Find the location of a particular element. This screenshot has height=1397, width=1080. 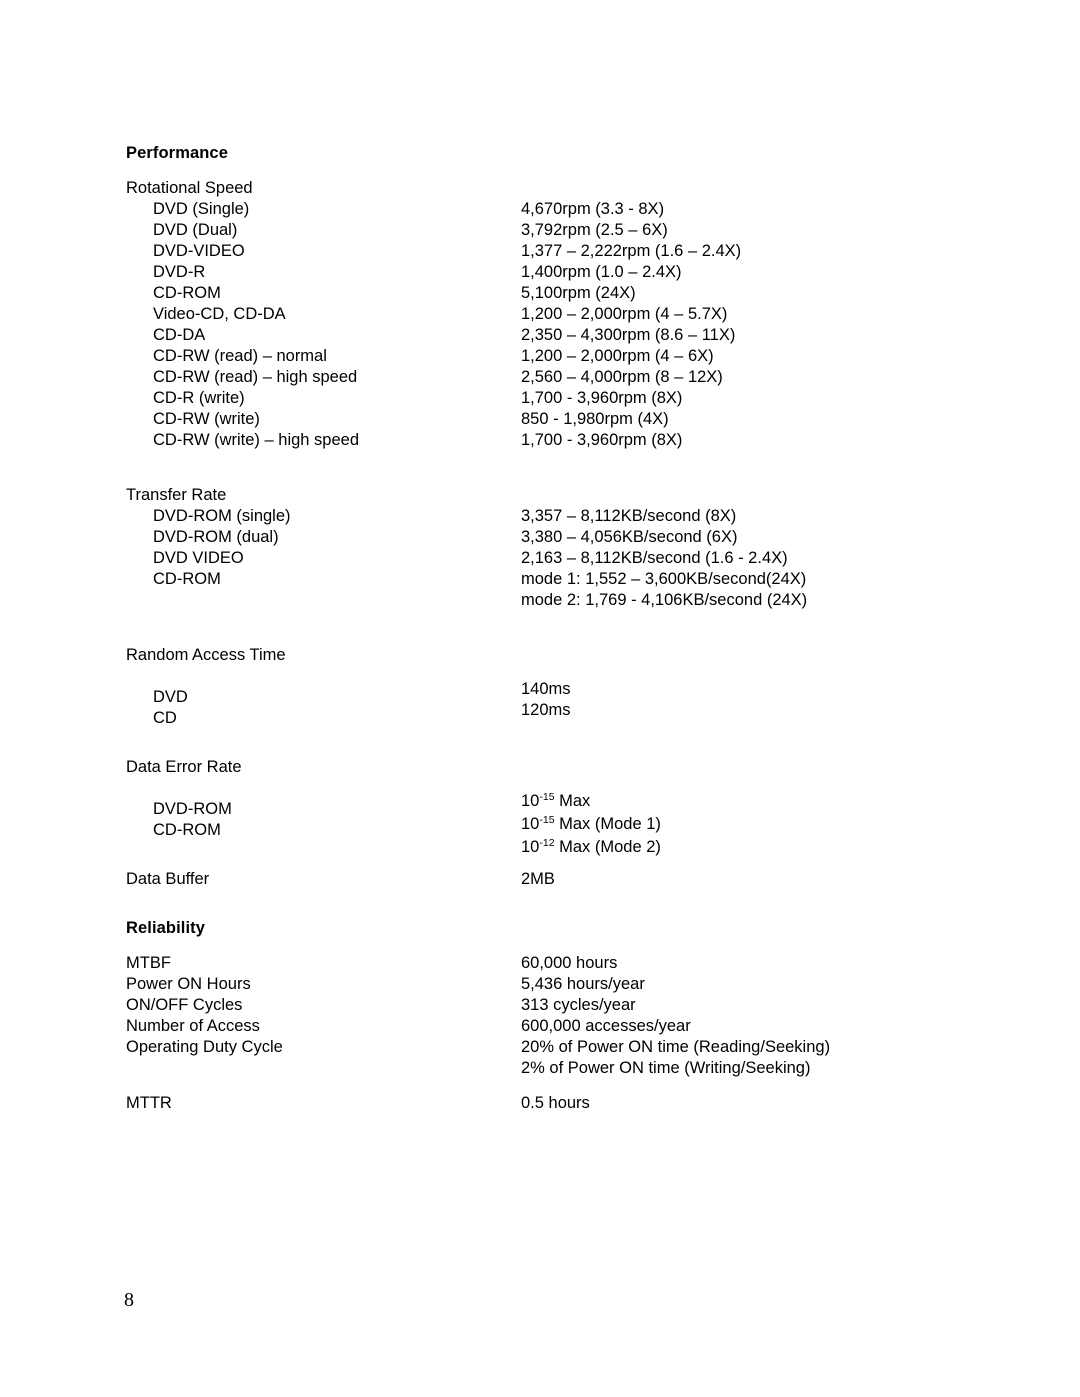

spec-label: DVD (Single) is located at coordinates (201, 209).